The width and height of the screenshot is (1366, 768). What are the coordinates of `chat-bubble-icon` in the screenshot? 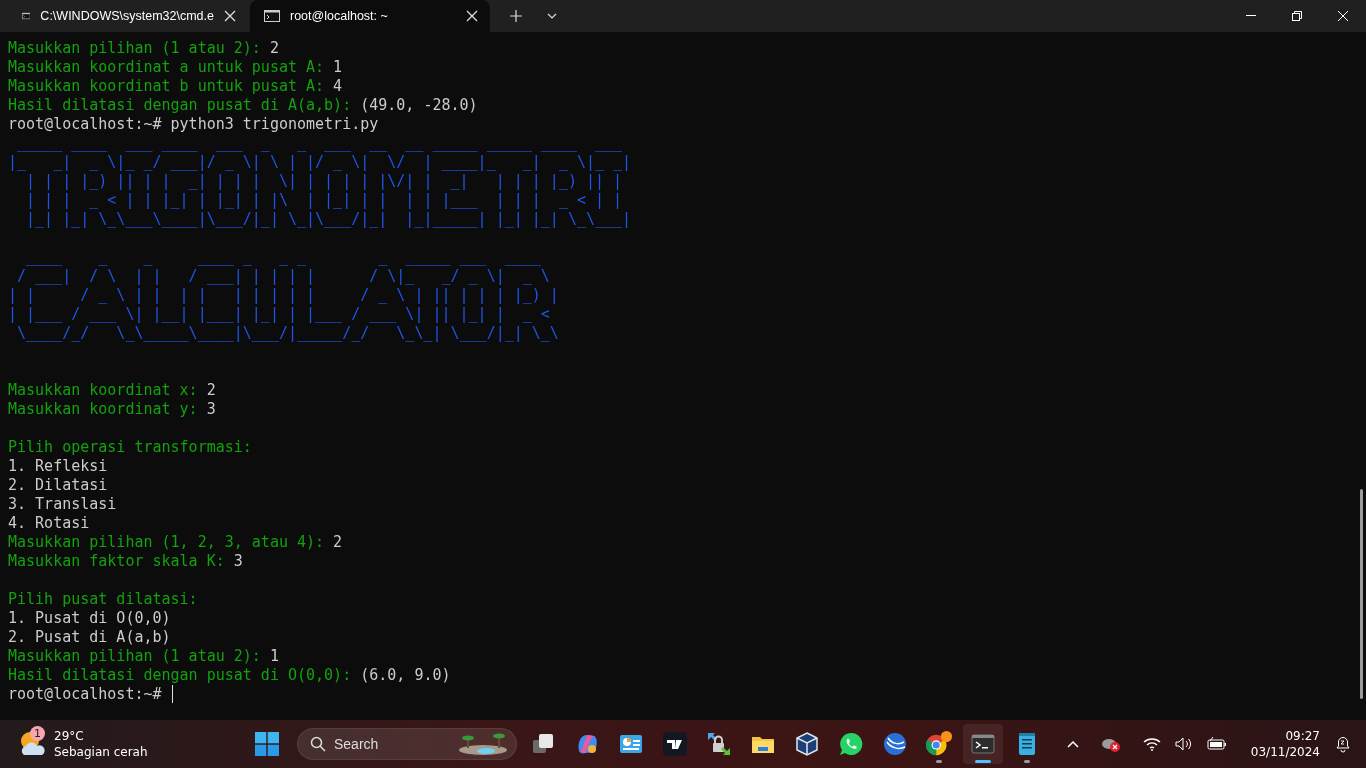 It's located at (851, 744).